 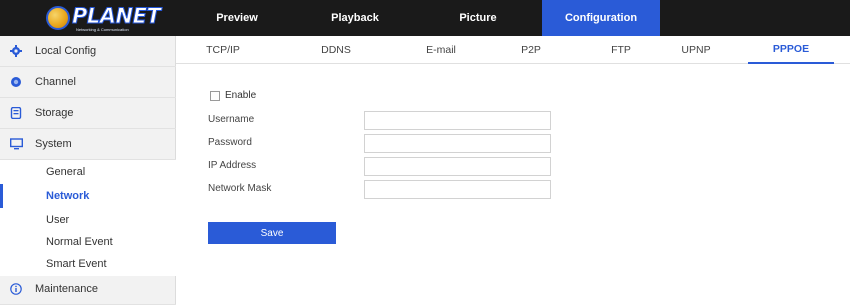 What do you see at coordinates (79, 242) in the screenshot?
I see `subitem-label: Normal Event` at bounding box center [79, 242].